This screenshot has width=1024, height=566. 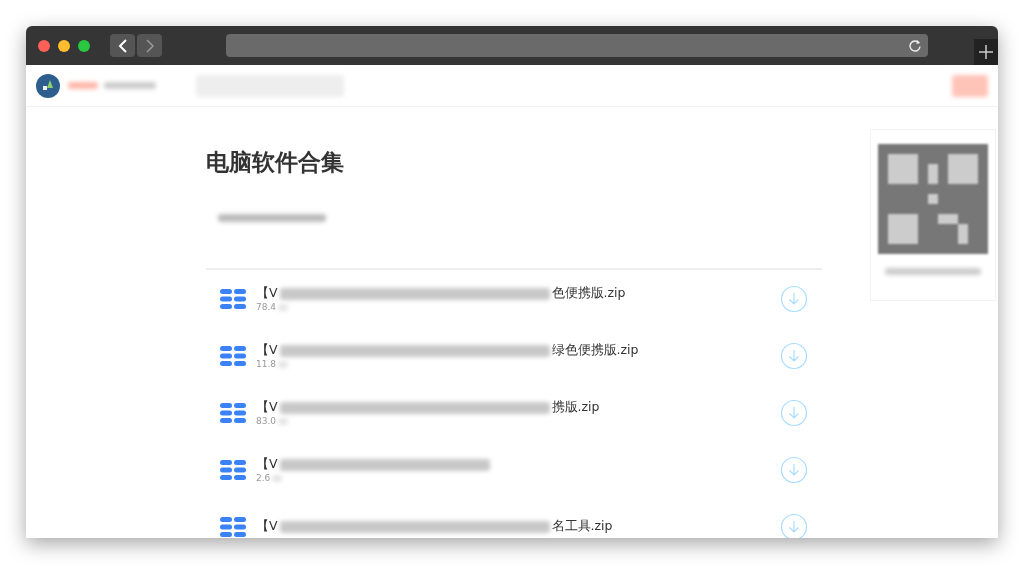 What do you see at coordinates (915, 45) in the screenshot?
I see `reload-icon` at bounding box center [915, 45].